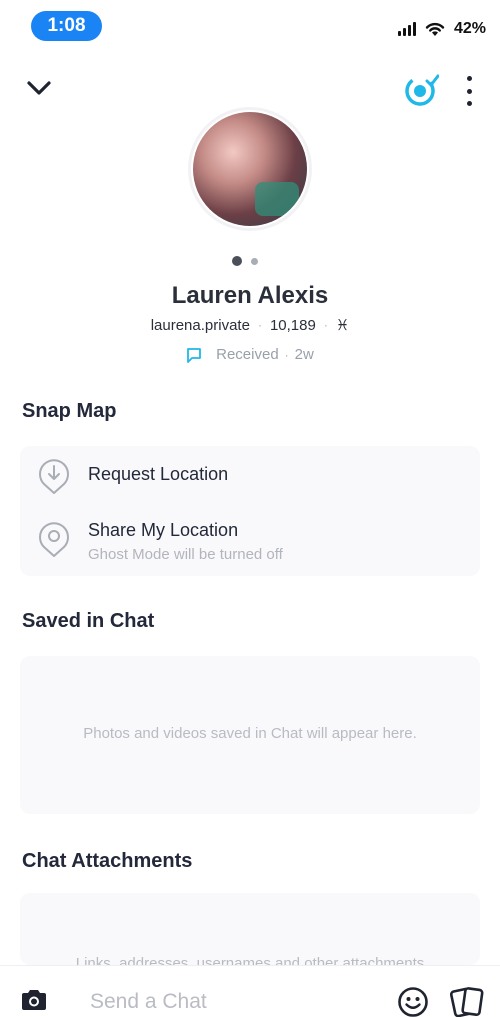 Image resolution: width=500 pixels, height=1017 pixels. What do you see at coordinates (254, 261) in the screenshot?
I see `page-dot-inactive` at bounding box center [254, 261].